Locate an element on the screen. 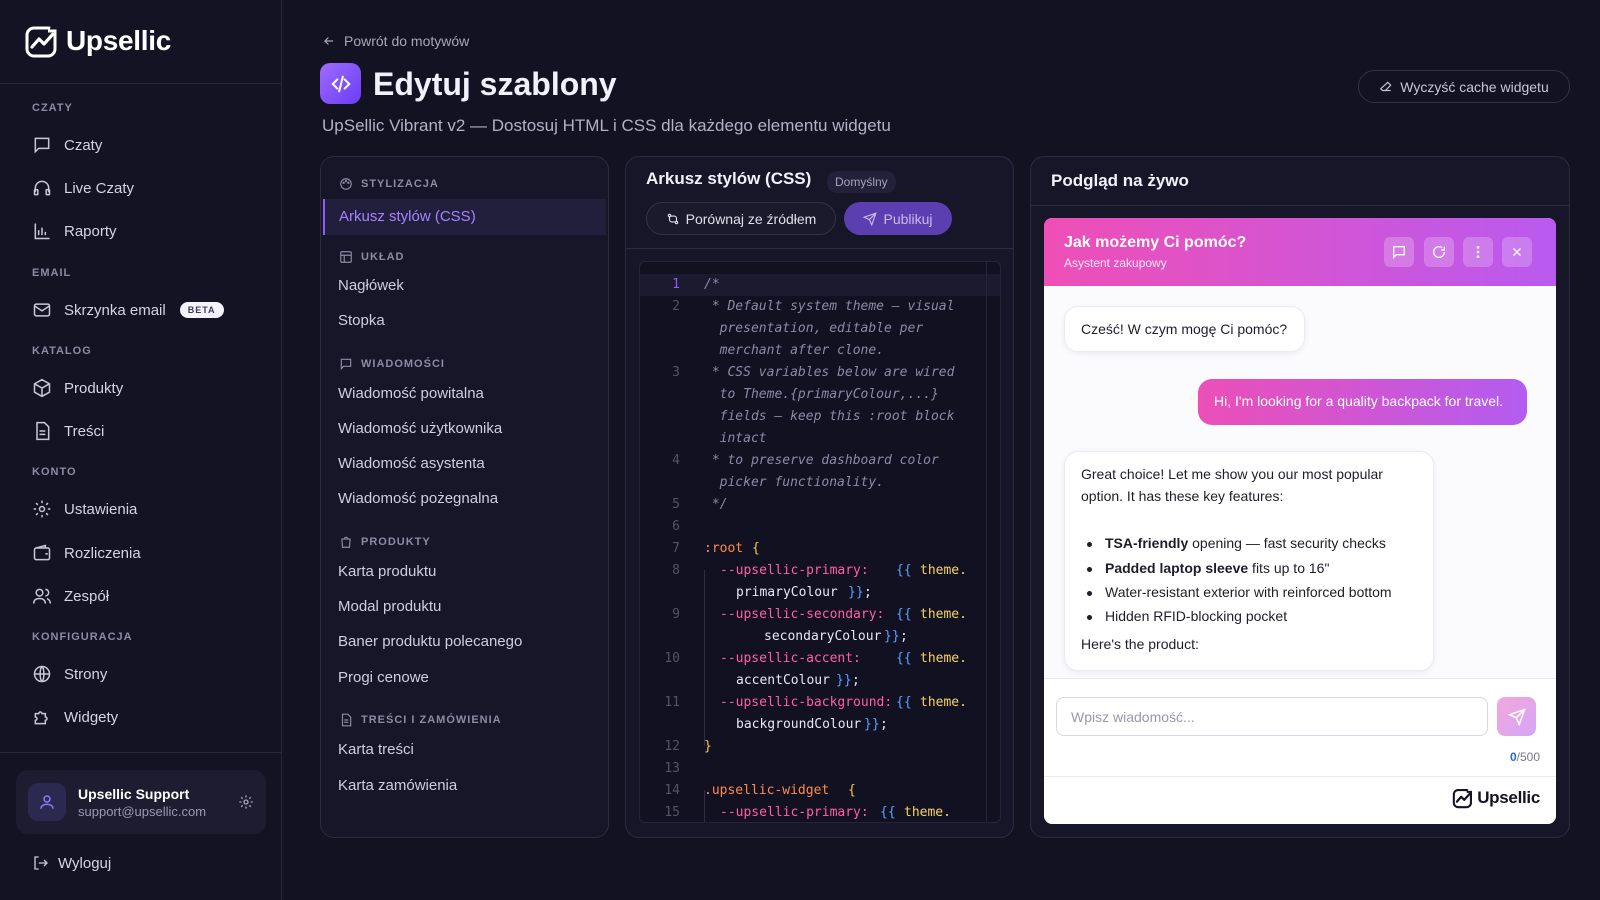 The image size is (1600, 900). sidebar-item-rozliczenia: Rozliczenia is located at coordinates (147, 553).